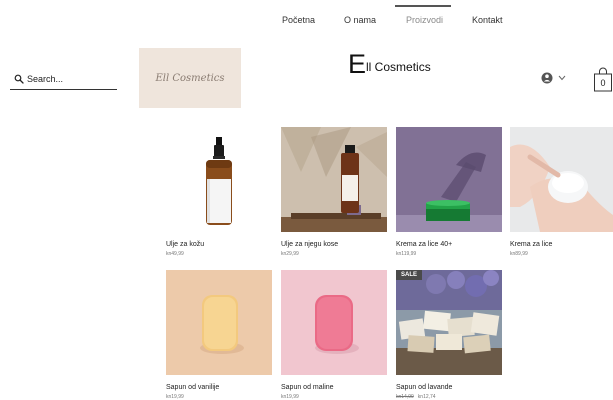  I want to click on search-bar, so click(63, 80).